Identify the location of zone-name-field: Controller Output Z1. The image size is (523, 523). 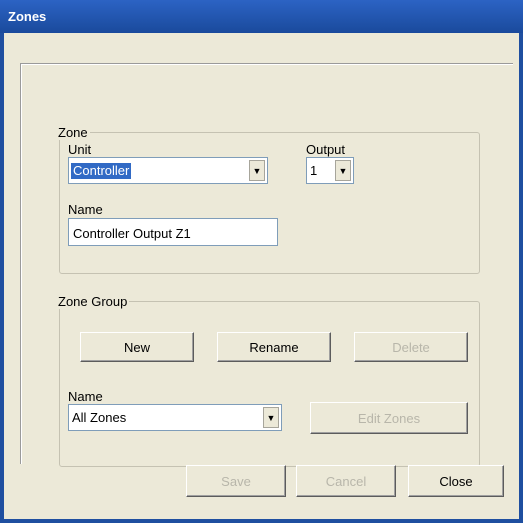
(173, 232).